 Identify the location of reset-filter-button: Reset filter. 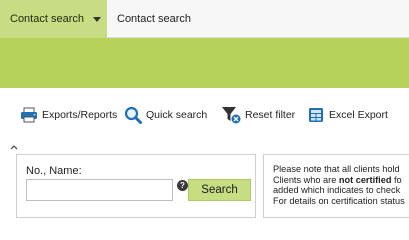
(258, 115).